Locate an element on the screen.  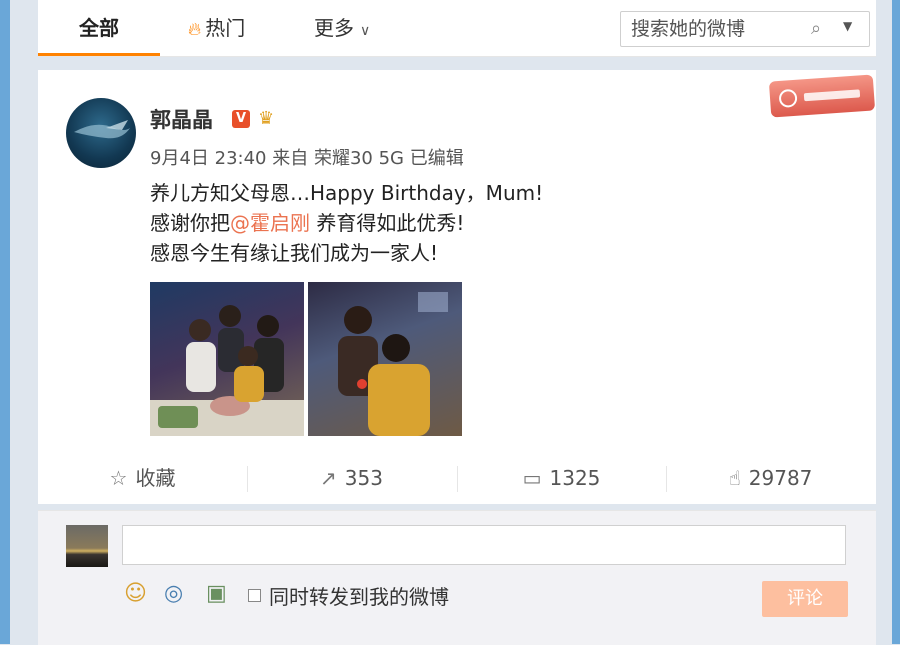
tab-hot: 🔥︎ 热门 is located at coordinates (216, 28).